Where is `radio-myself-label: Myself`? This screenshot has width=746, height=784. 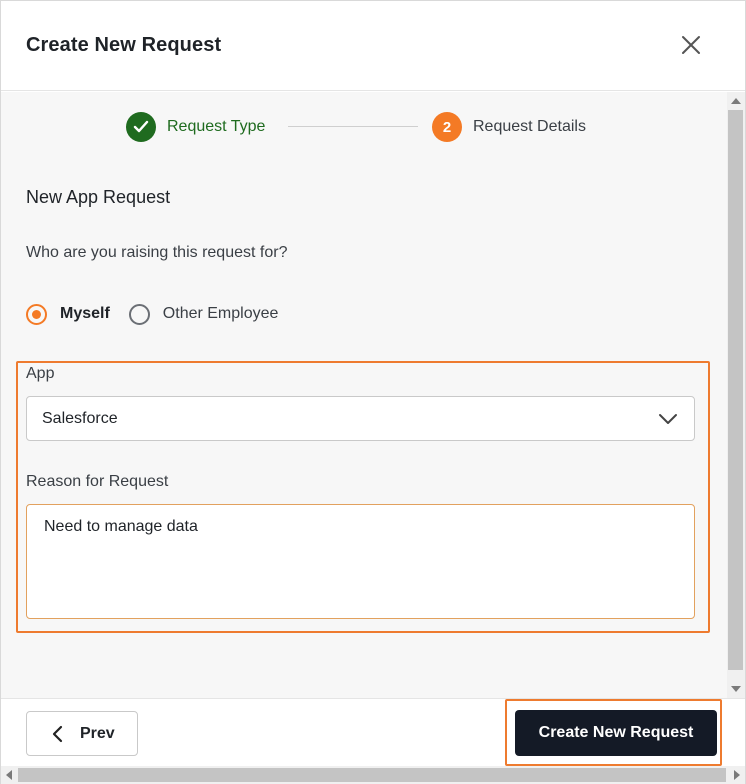
radio-myself-label: Myself is located at coordinates (85, 314).